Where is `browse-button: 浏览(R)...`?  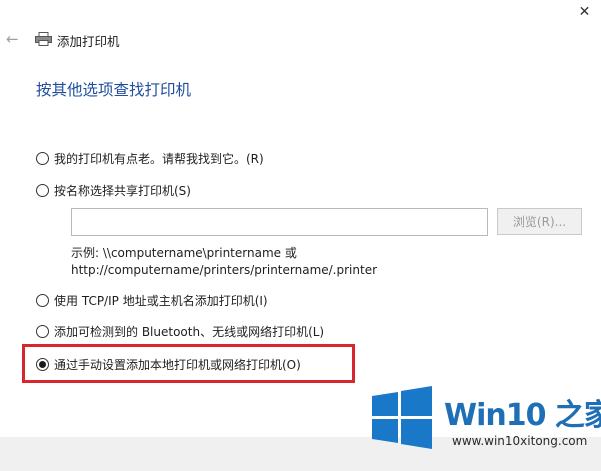 browse-button: 浏览(R)... is located at coordinates (539, 221).